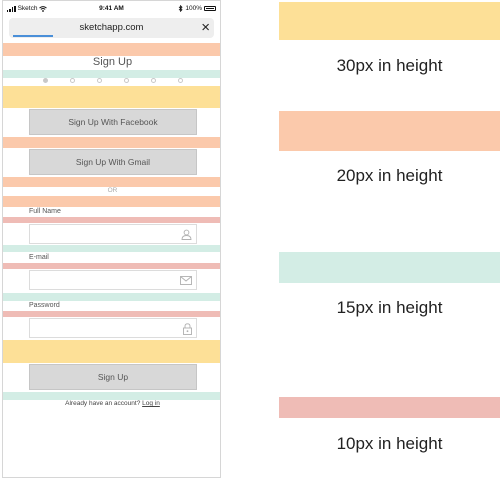 This screenshot has height=480, width=502. I want to click on url-bar: sketchapp.com ×, so click(111, 28).